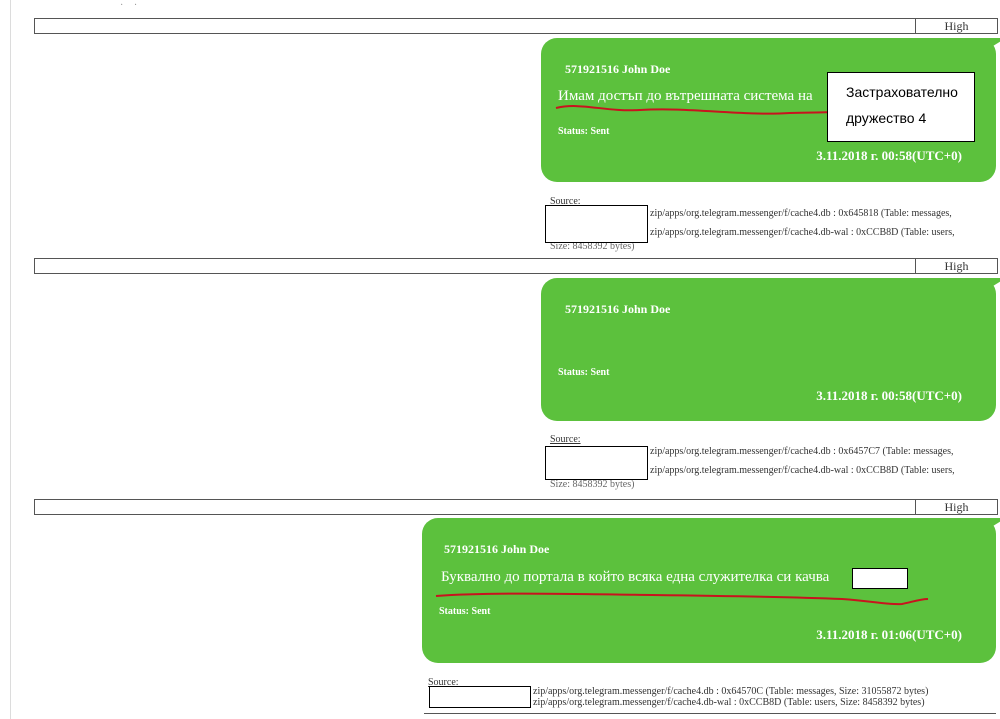  Describe the element at coordinates (901, 107) in the screenshot. I see `annotation-box: Застрахователно дружество 4` at that location.